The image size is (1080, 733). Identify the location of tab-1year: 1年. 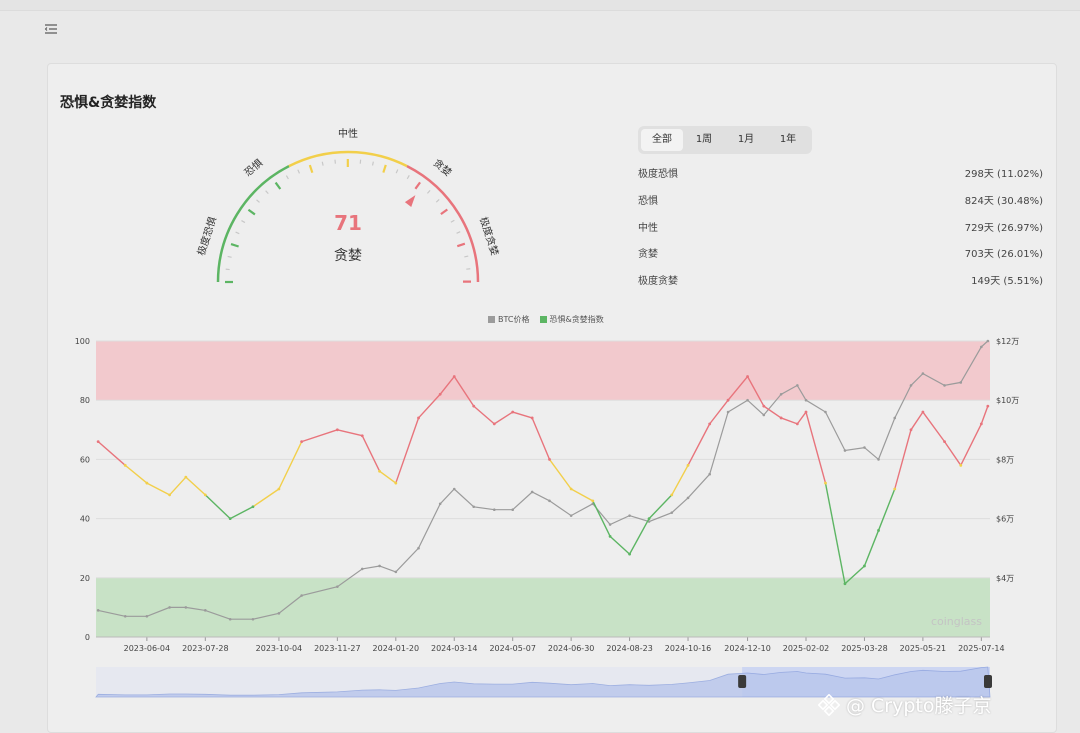
(788, 140).